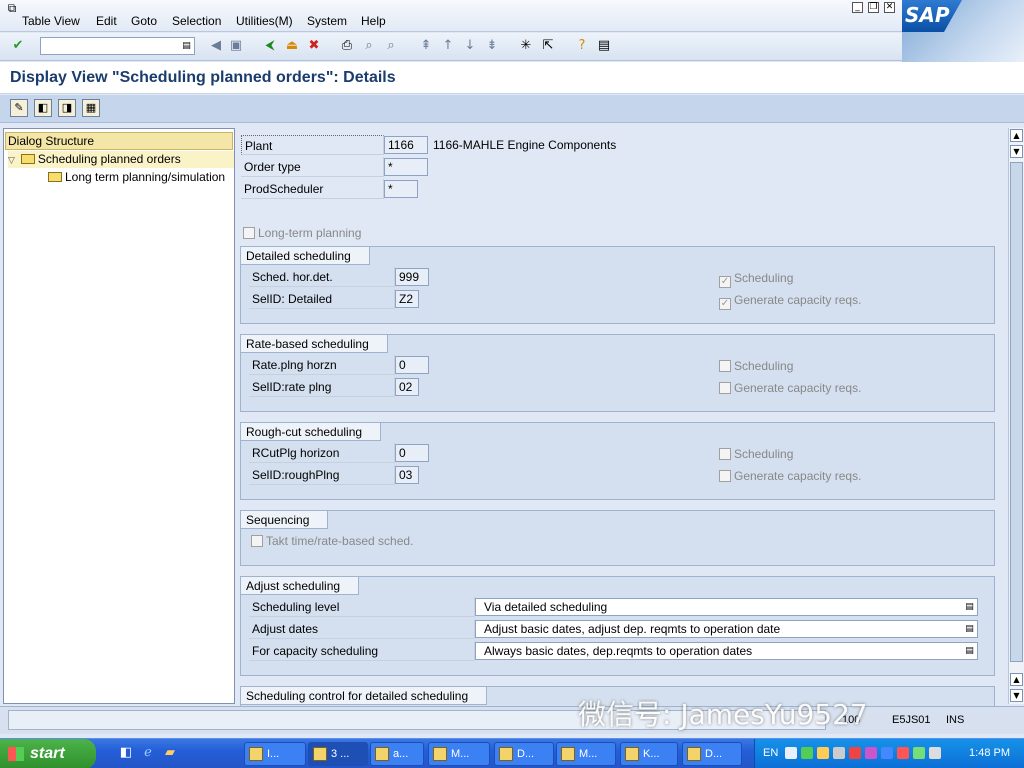 This screenshot has width=1024, height=768. Describe the element at coordinates (963, 31) in the screenshot. I see `sap-logo: SAP` at that location.